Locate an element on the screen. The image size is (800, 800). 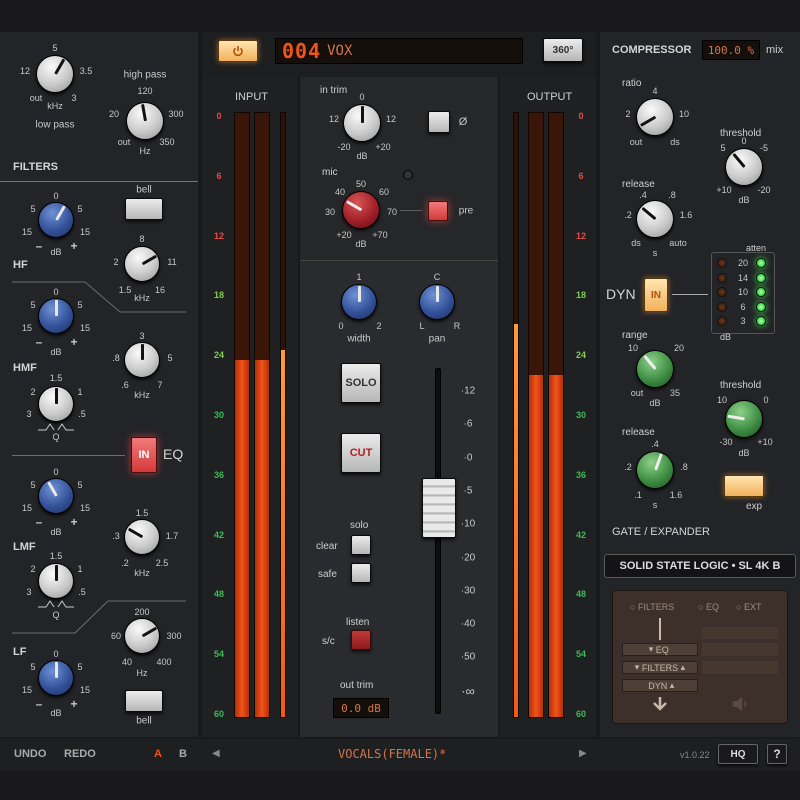
hf-bell-label: bell is located at coordinates (144, 190).